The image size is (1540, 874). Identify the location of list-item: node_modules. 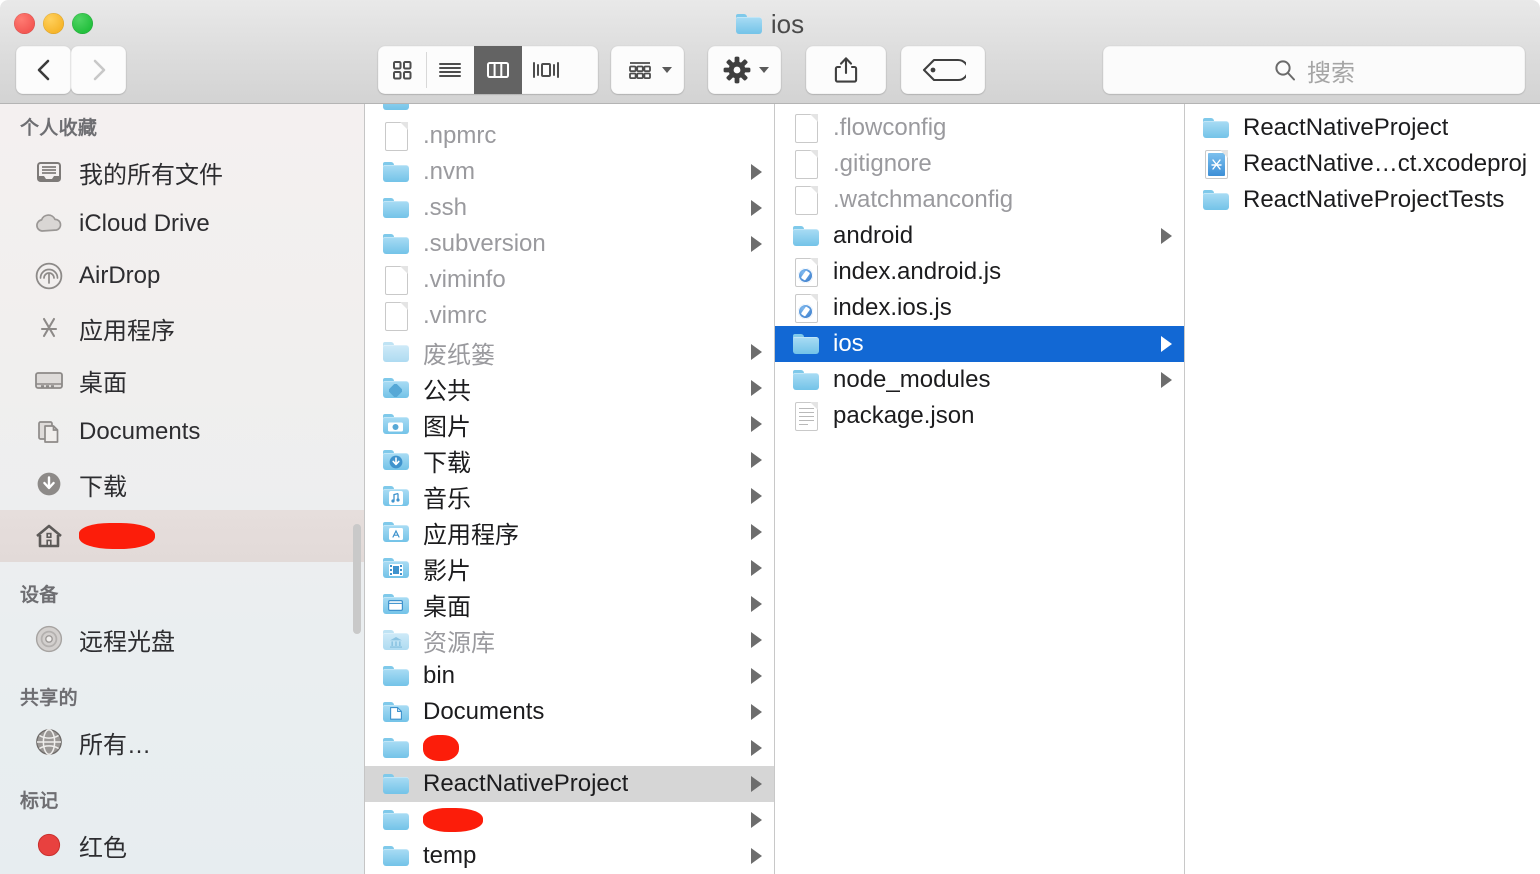
(979, 380).